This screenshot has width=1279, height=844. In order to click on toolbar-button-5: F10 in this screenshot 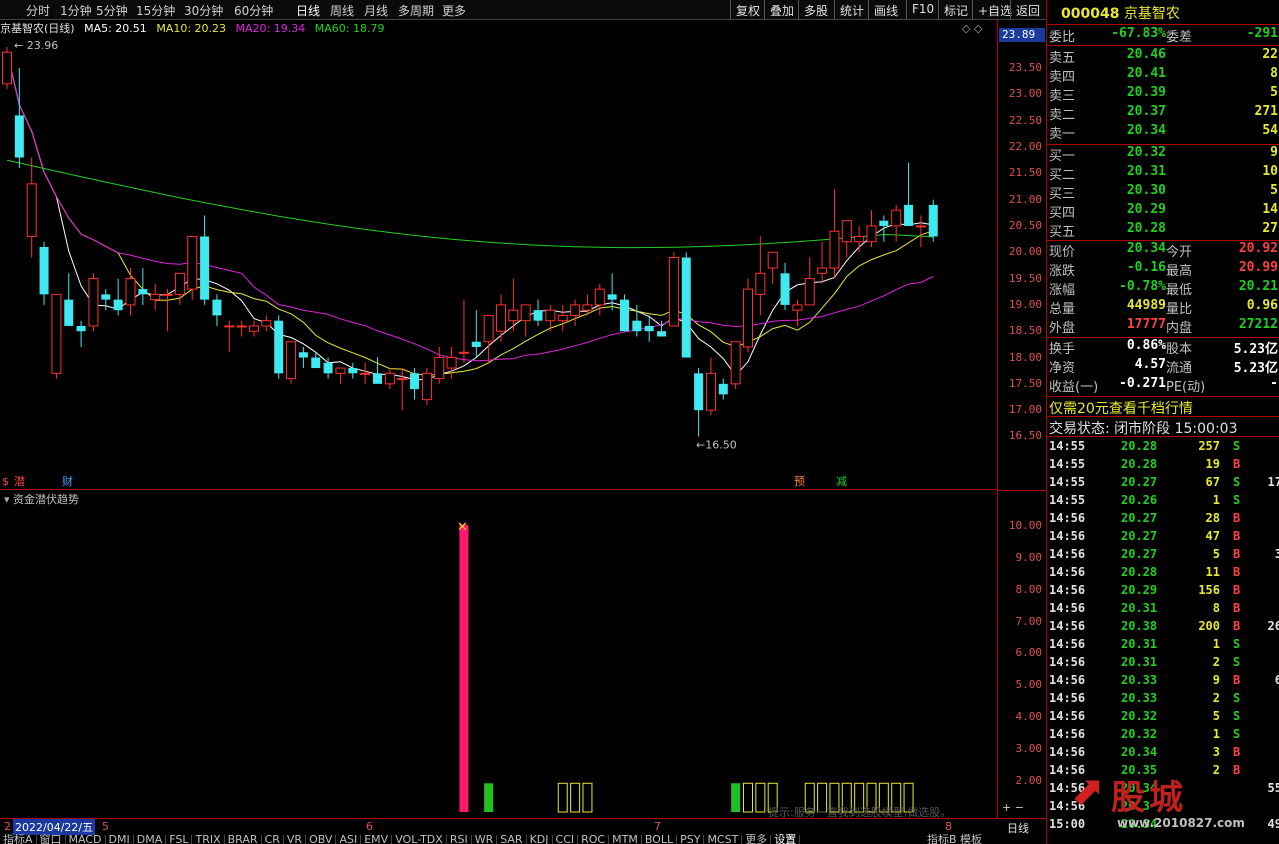, I will do `click(922, 10)`.